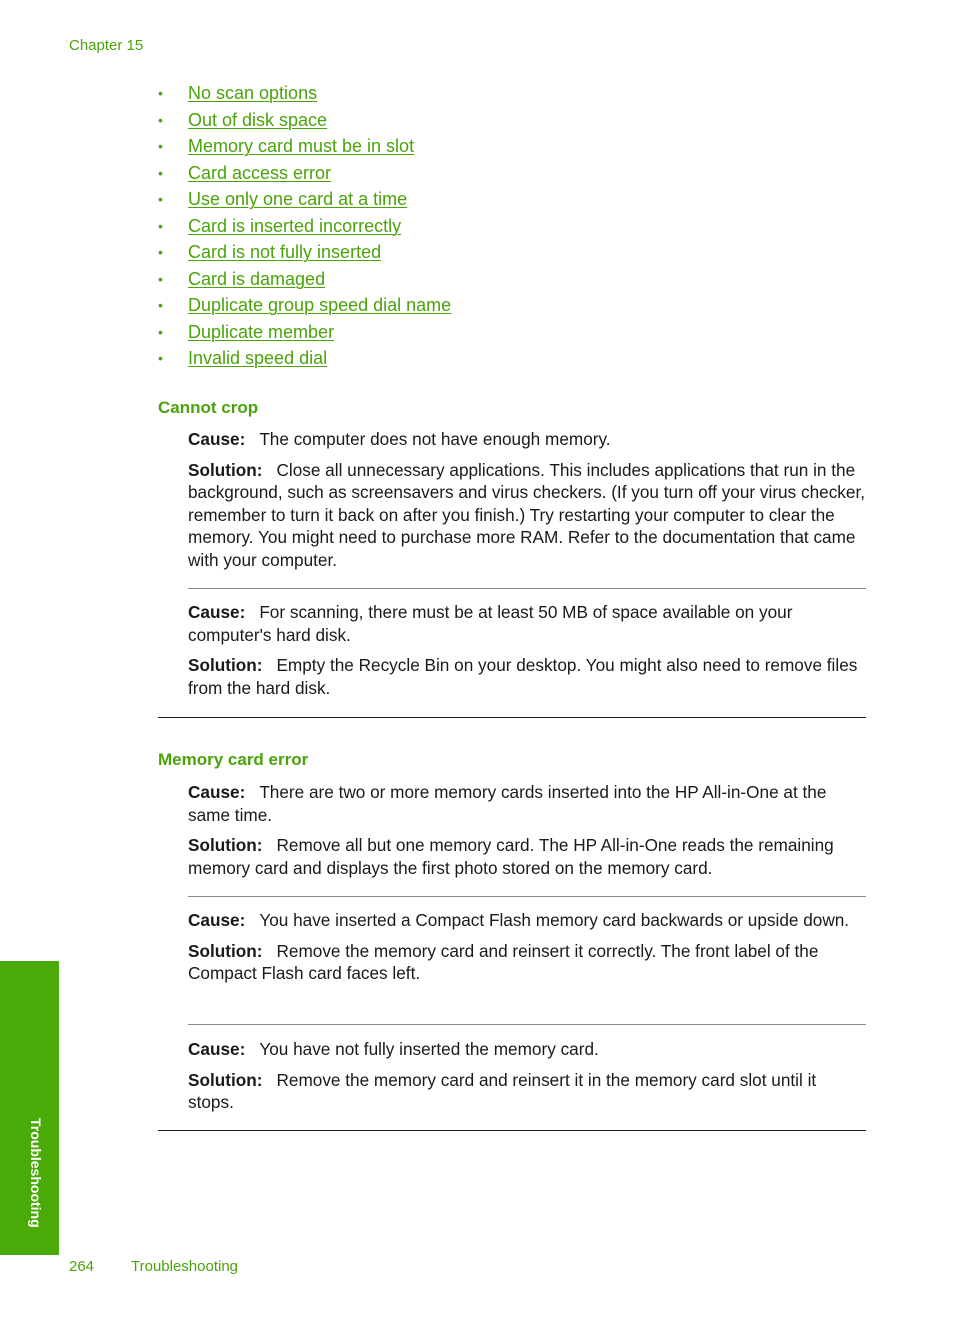 This screenshot has height=1321, width=954. Describe the element at coordinates (208, 407) in the screenshot. I see `section-title-cannot-crop: Cannot crop` at that location.